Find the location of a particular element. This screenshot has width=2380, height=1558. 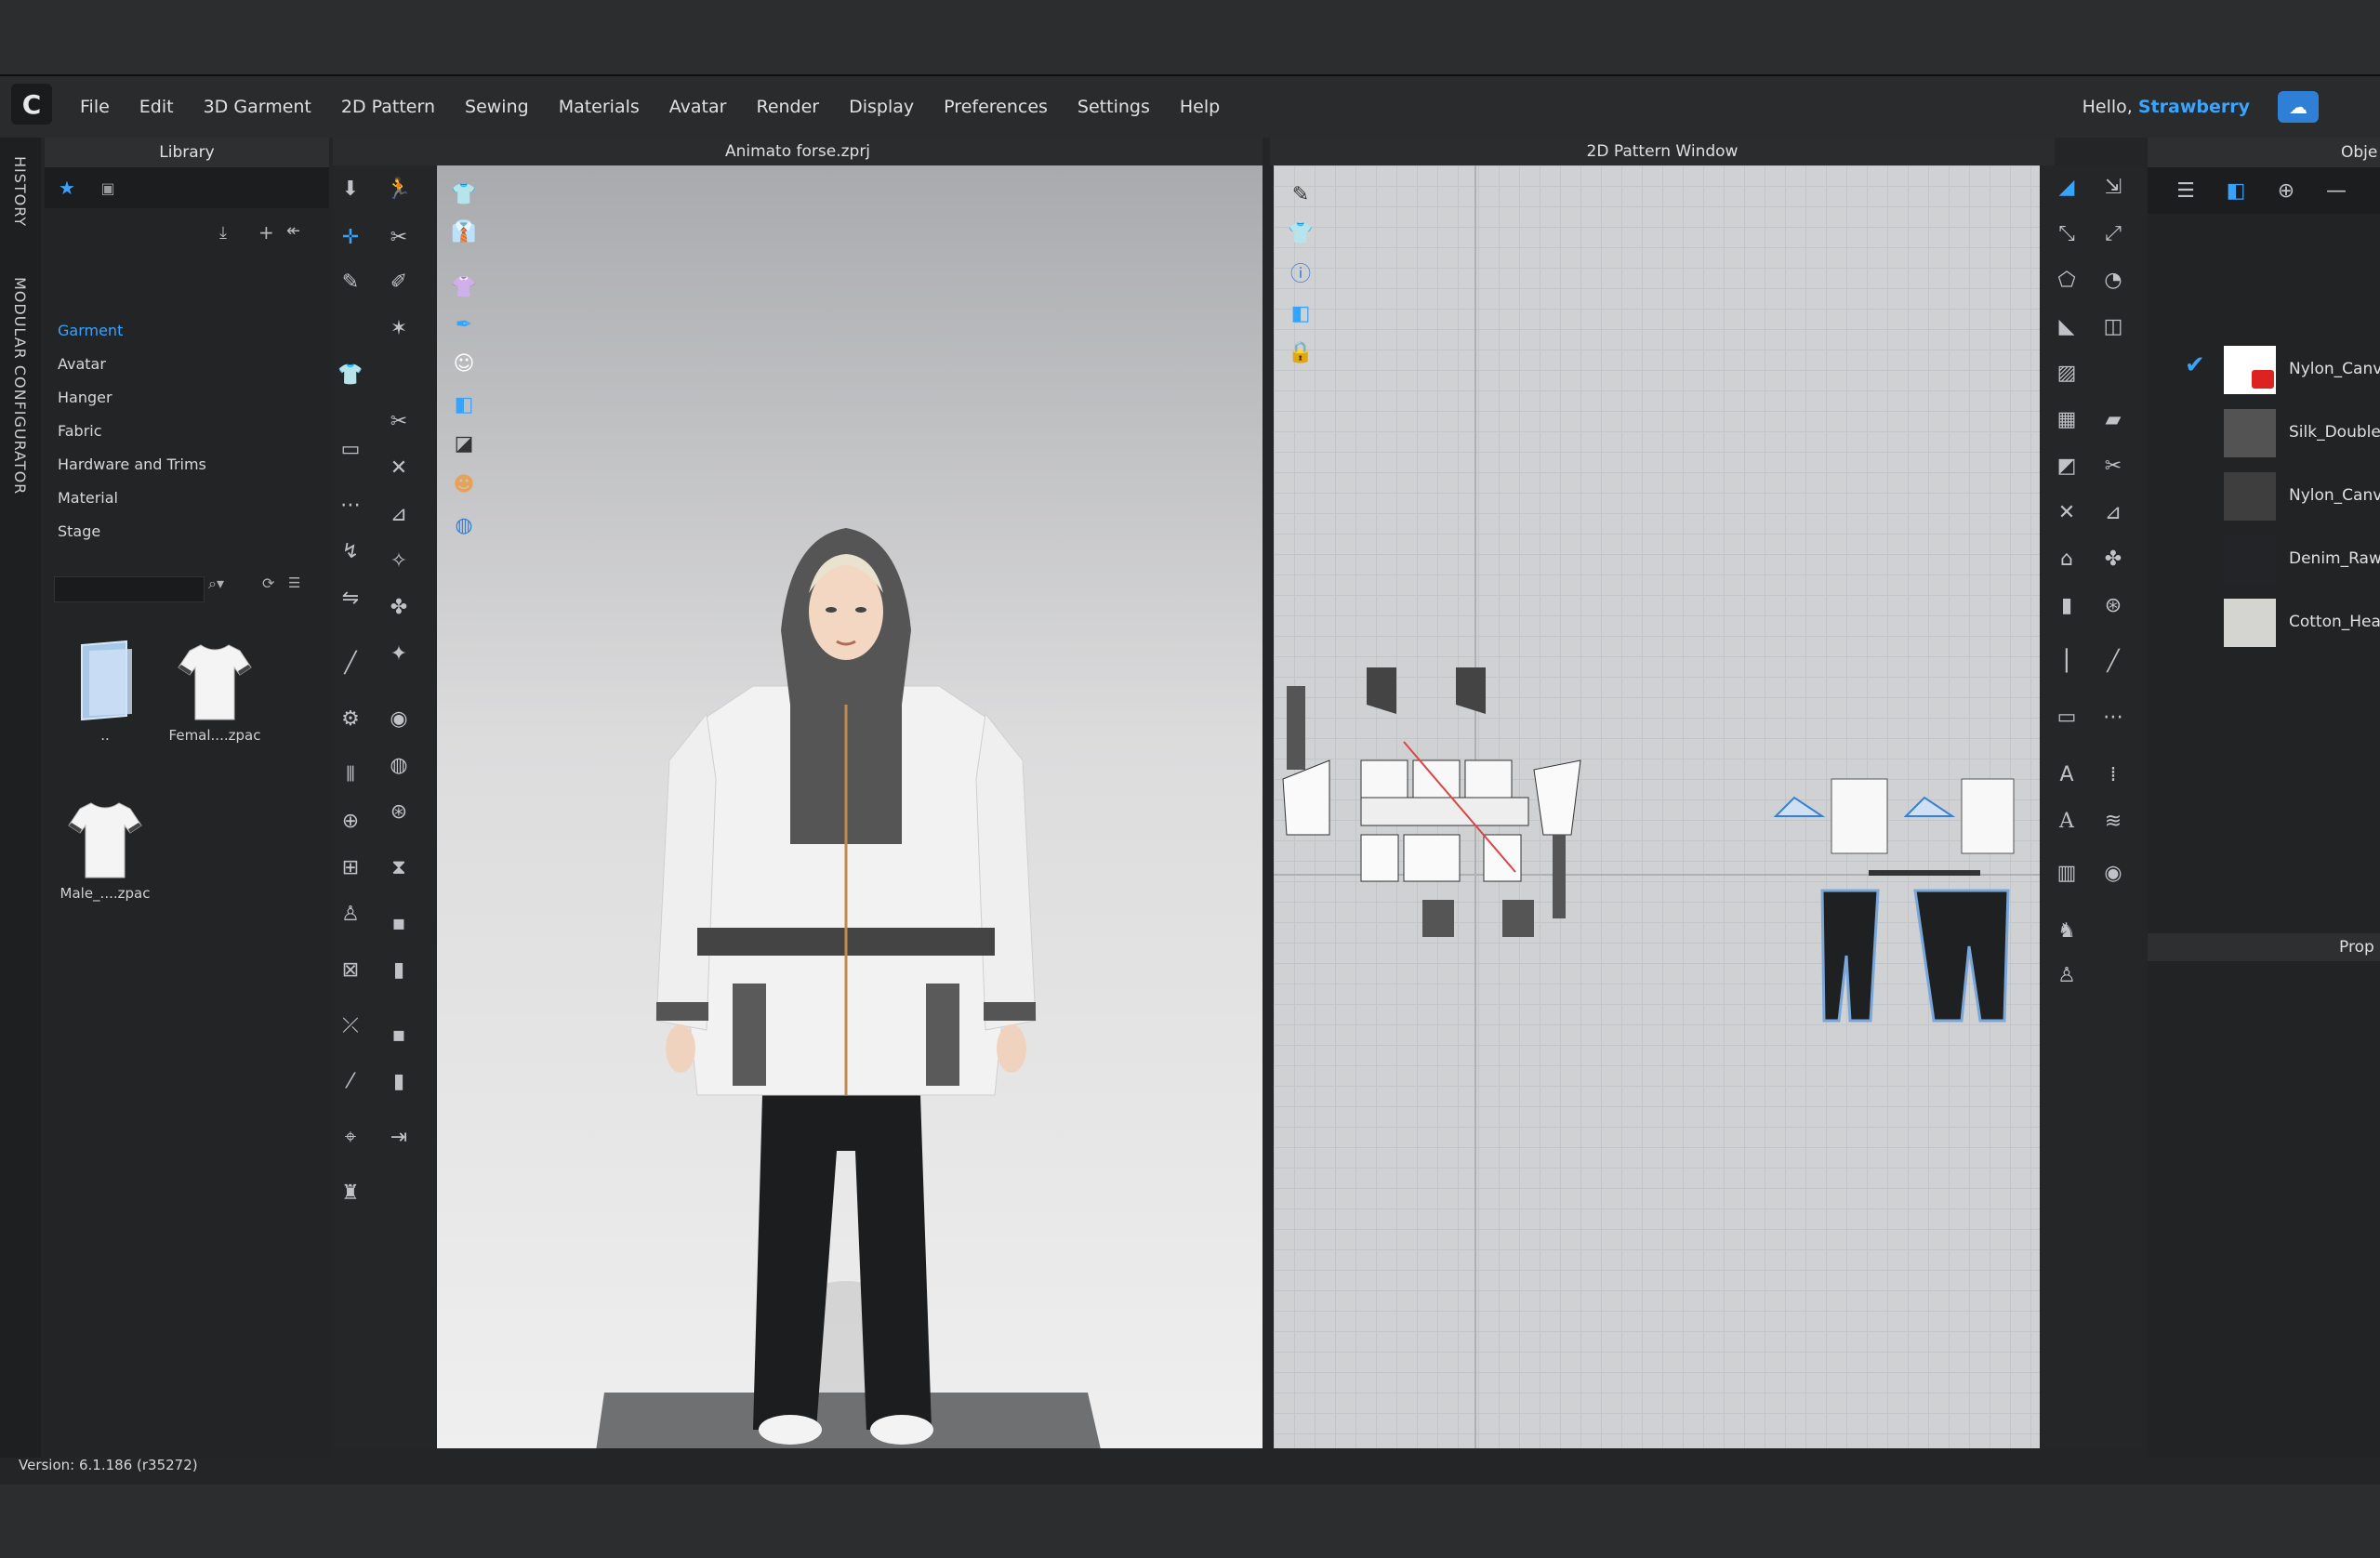

add-icon: + is located at coordinates (266, 232).